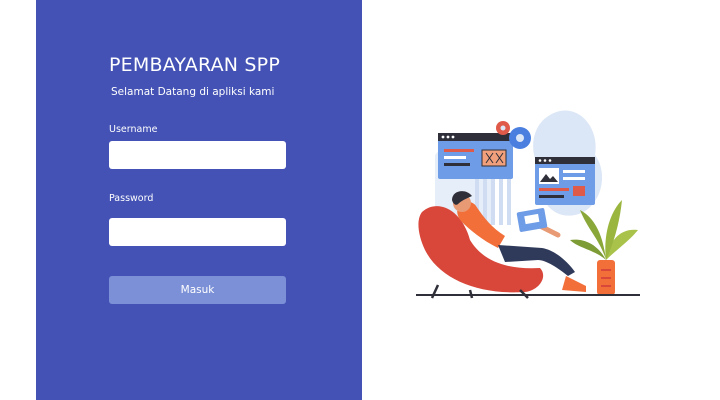 The width and height of the screenshot is (720, 400). Describe the element at coordinates (197, 232) in the screenshot. I see `password-input` at that location.